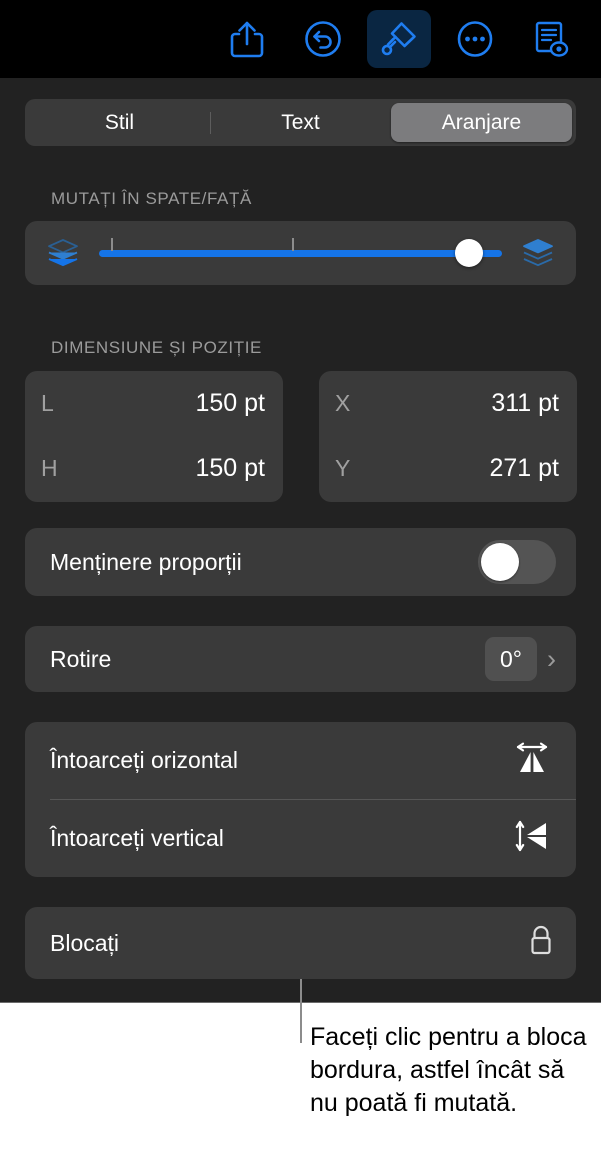  I want to click on send-to-back-icon, so click(63, 253).